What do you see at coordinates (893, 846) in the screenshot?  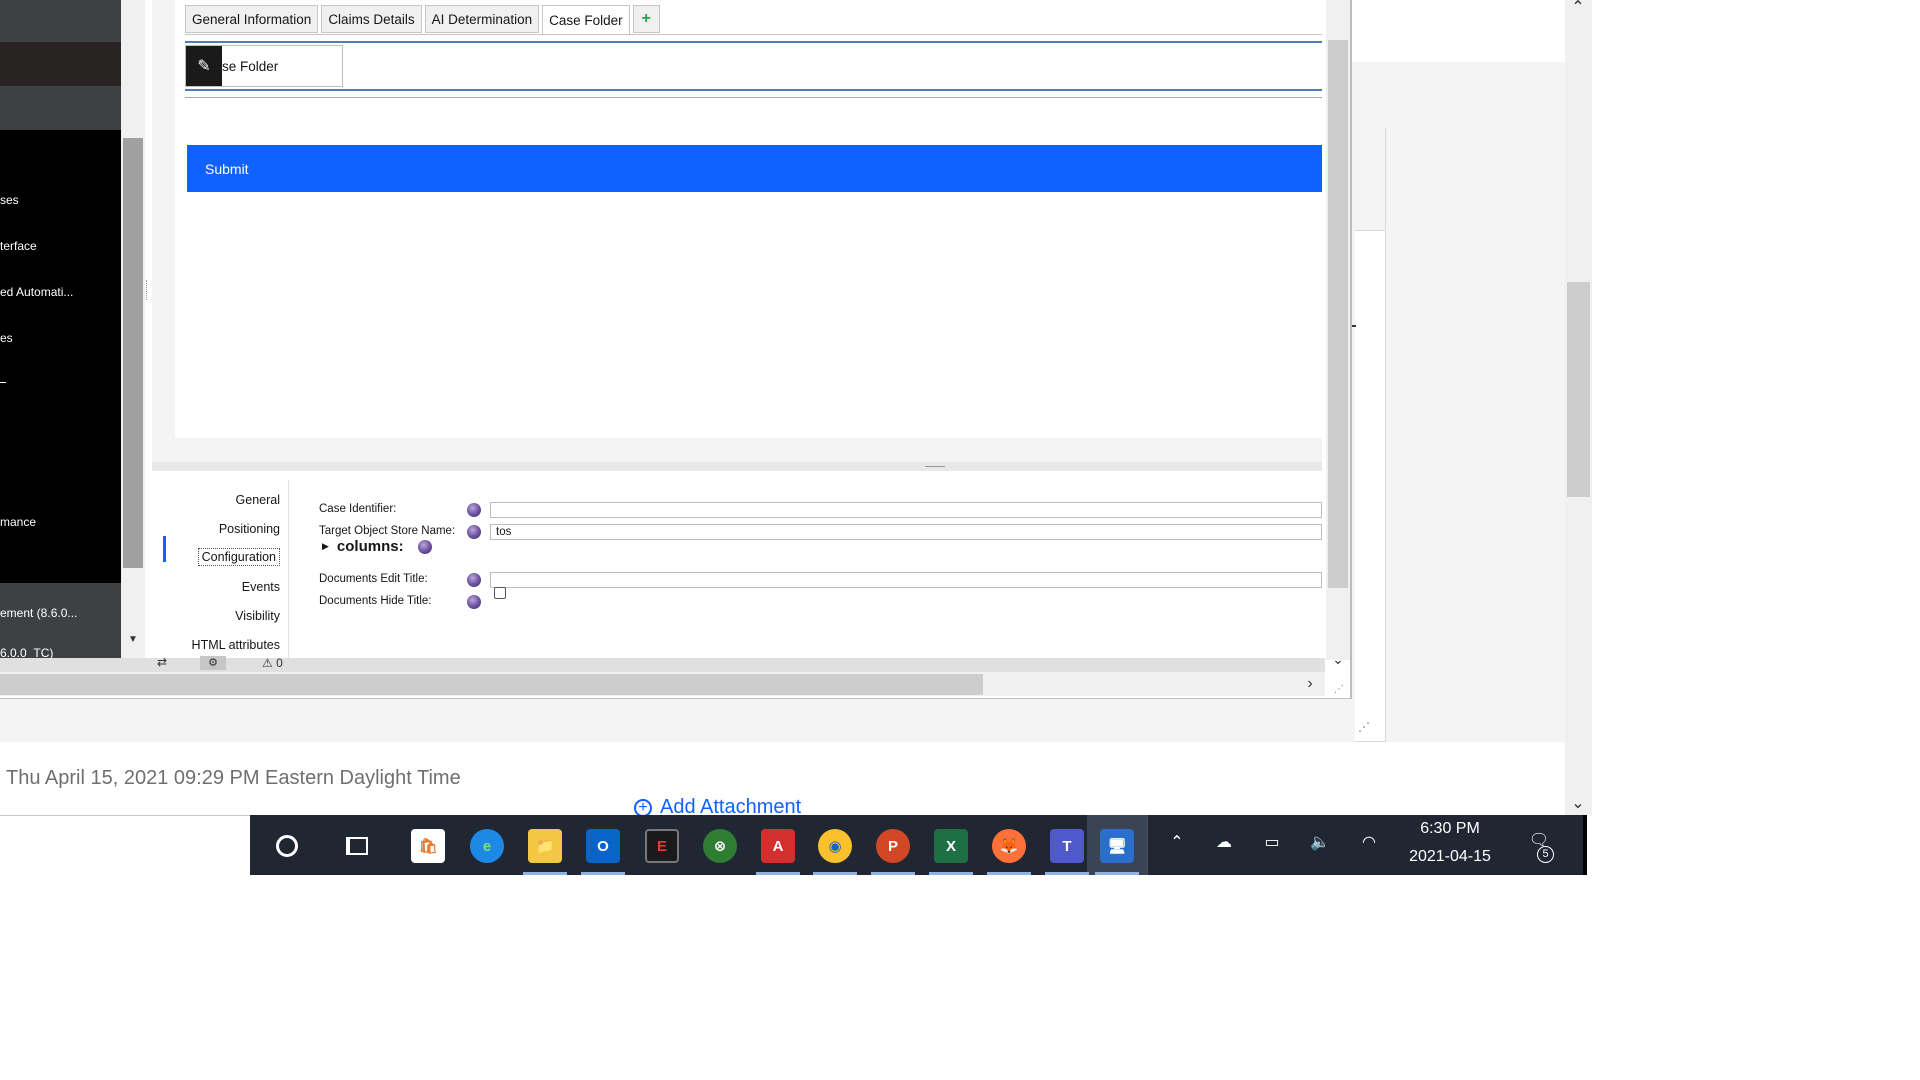 I see `powerpoint-icon: P` at bounding box center [893, 846].